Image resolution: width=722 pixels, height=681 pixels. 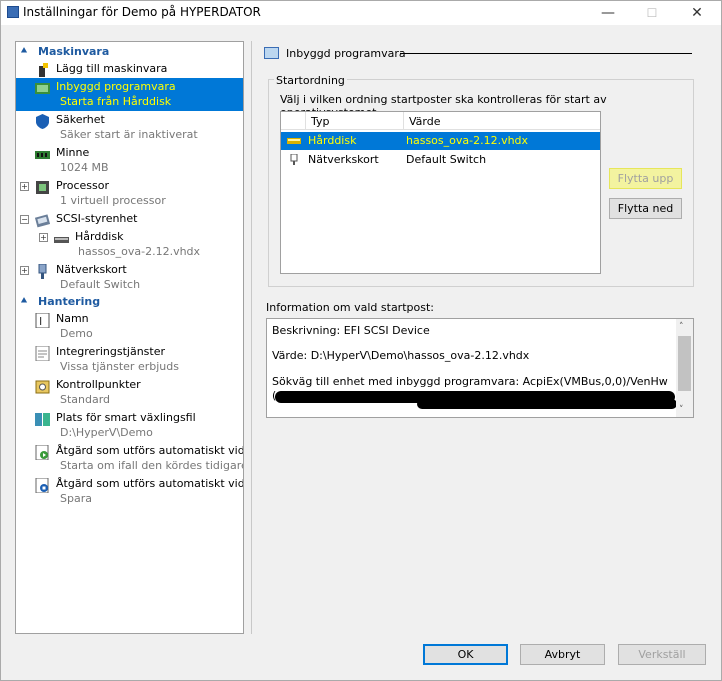 I want to click on auto-start-icon, so click(x=42, y=452).